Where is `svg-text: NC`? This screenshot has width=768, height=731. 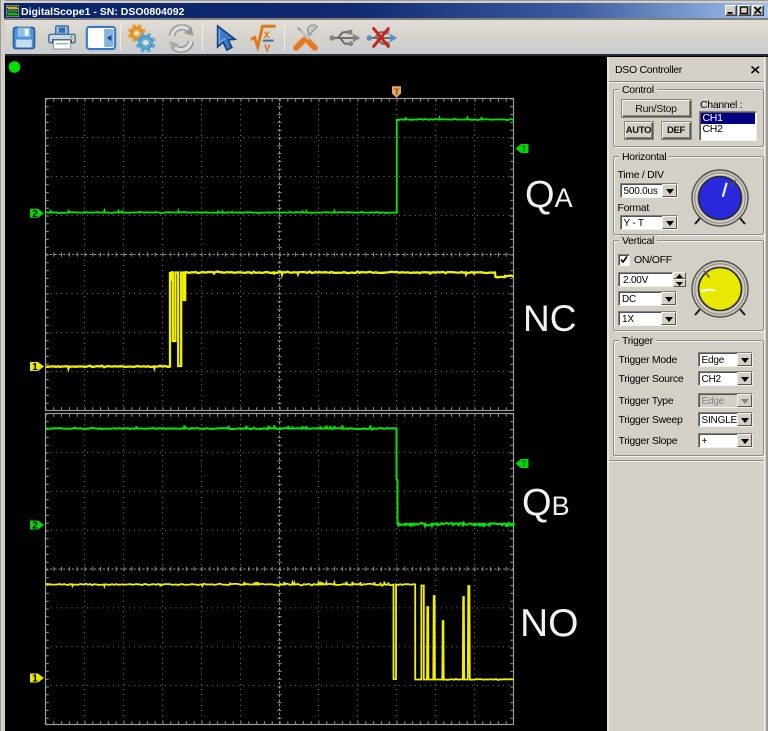 svg-text: NC is located at coordinates (549, 318).